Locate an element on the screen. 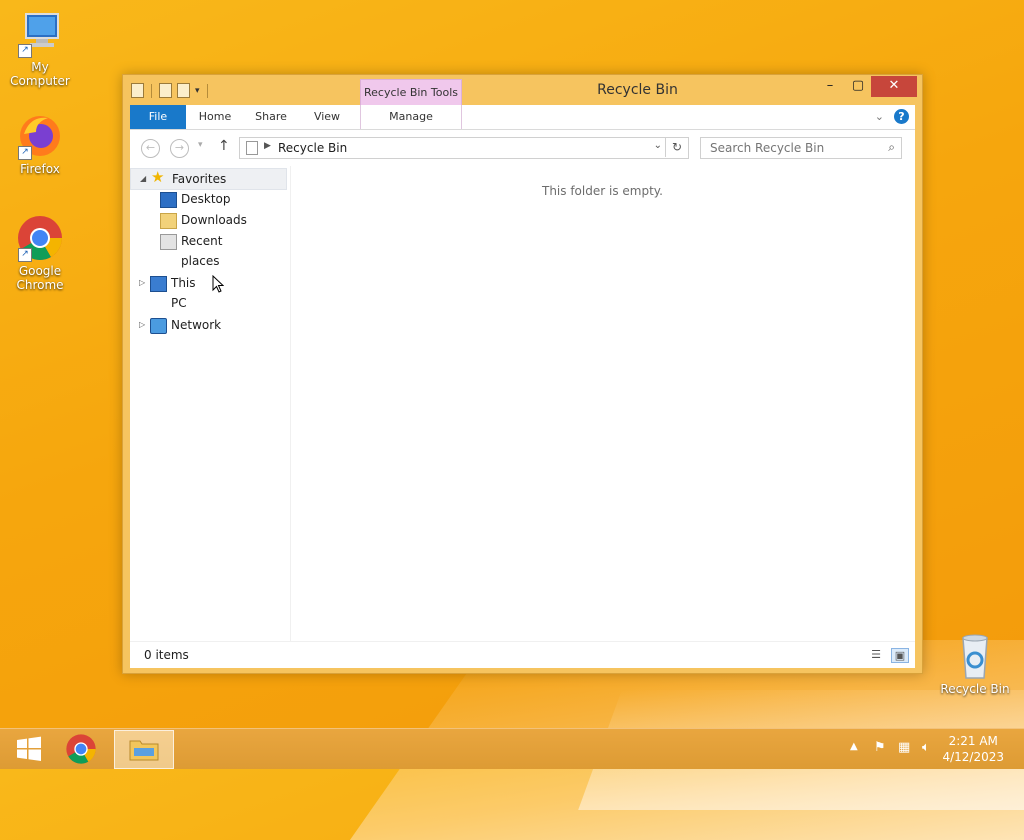 The width and height of the screenshot is (1024, 840). chevron-right-icon: ▶ is located at coordinates (267, 146).